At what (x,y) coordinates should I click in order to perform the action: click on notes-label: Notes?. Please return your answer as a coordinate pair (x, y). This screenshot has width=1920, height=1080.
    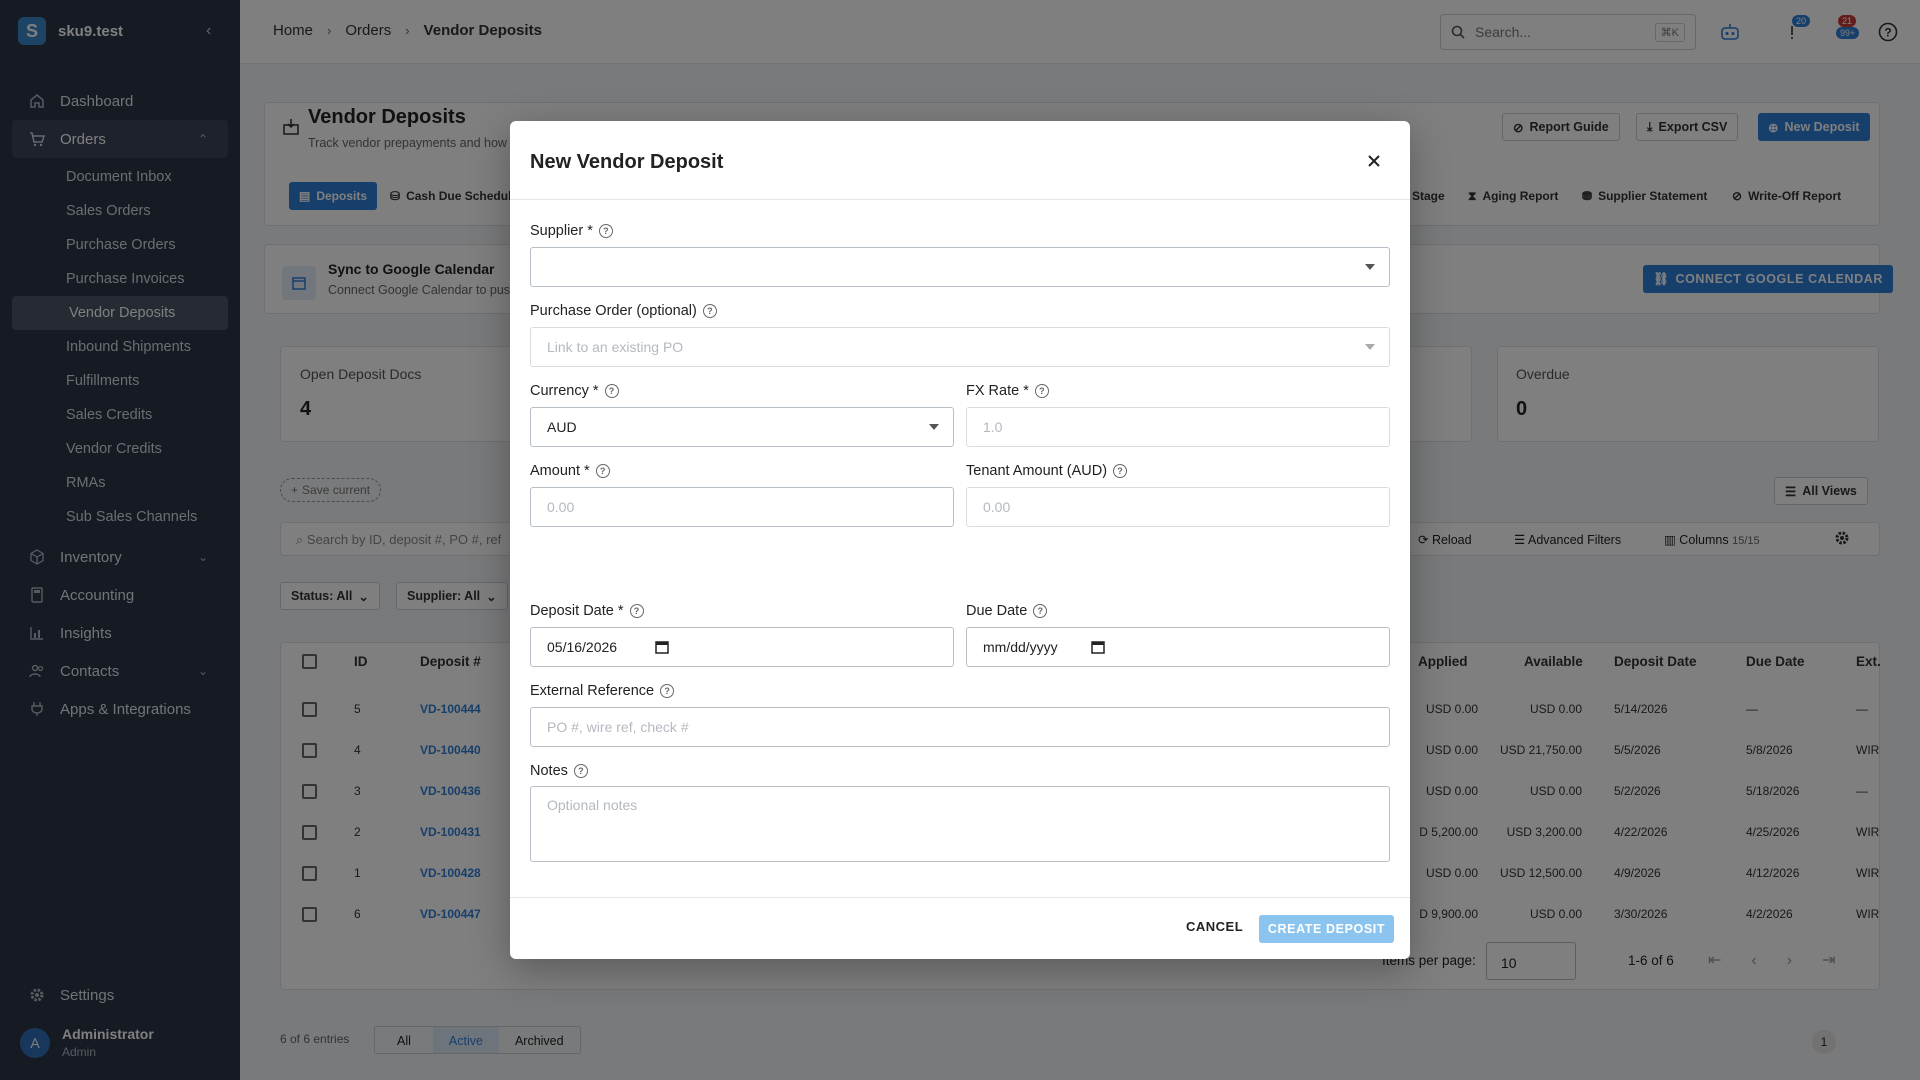
    Looking at the image, I should click on (559, 771).